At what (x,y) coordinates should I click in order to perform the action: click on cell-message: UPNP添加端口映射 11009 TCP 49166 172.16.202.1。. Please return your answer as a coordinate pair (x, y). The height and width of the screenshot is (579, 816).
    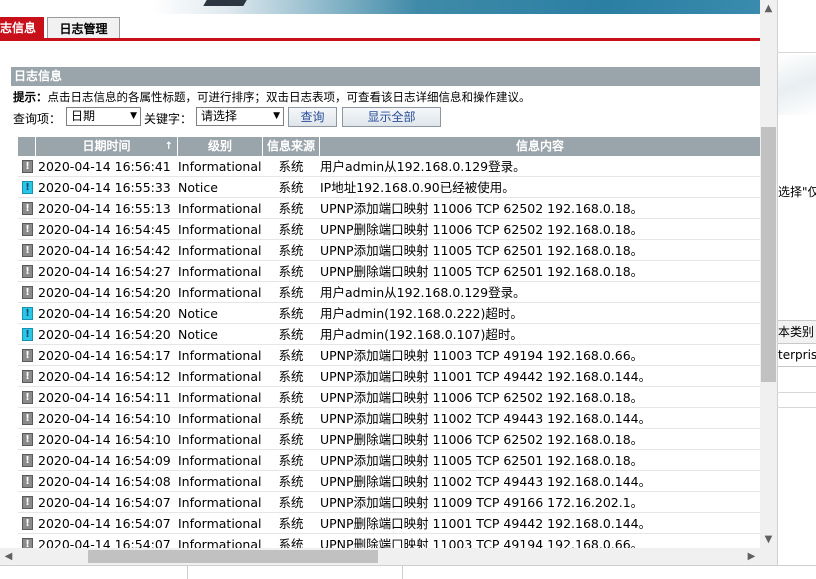
    Looking at the image, I should click on (482, 502).